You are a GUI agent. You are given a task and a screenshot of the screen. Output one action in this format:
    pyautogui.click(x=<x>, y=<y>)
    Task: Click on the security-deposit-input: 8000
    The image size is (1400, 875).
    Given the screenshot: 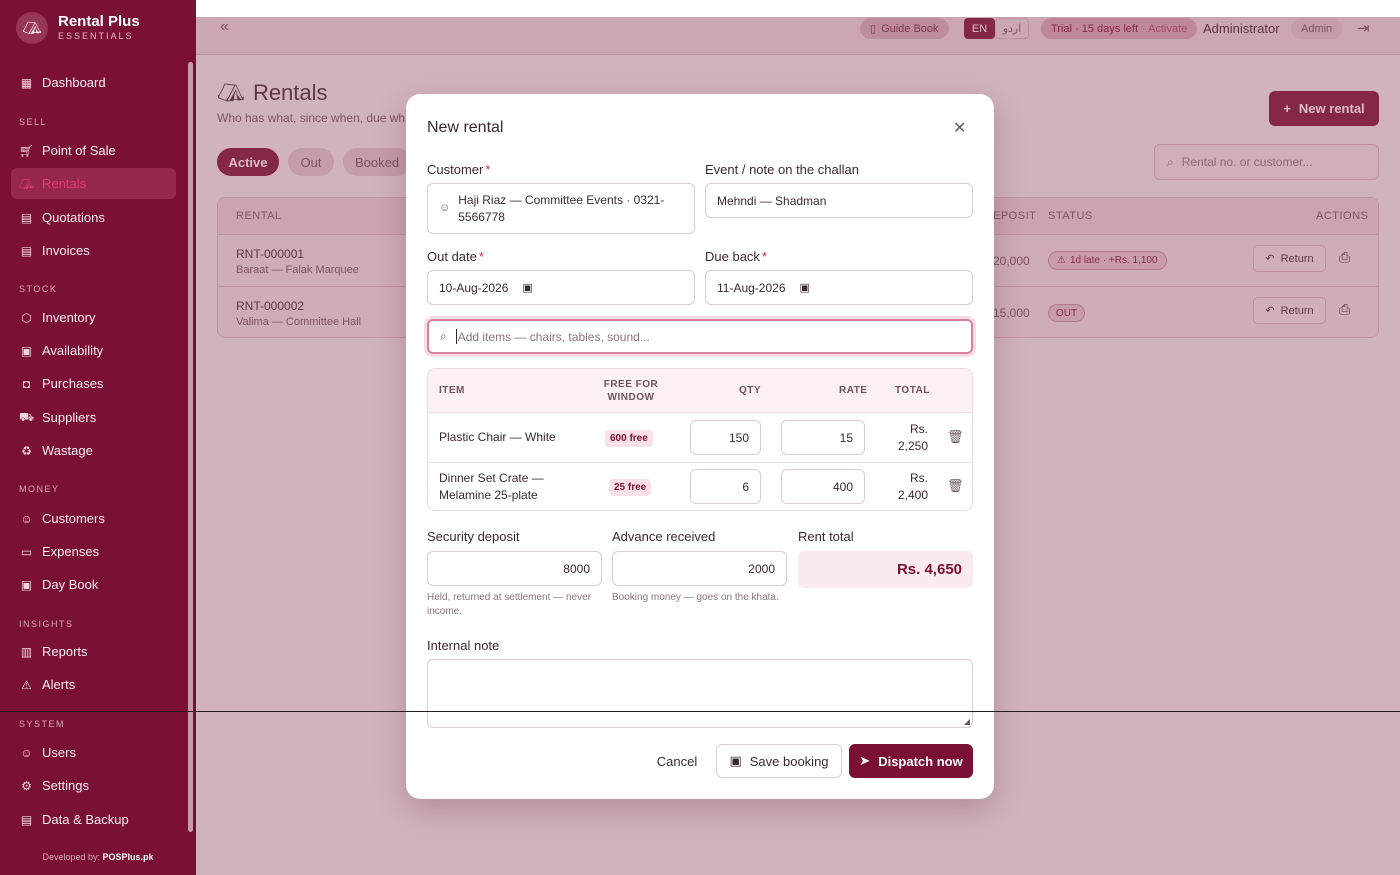 What is the action you would take?
    pyautogui.click(x=514, y=568)
    